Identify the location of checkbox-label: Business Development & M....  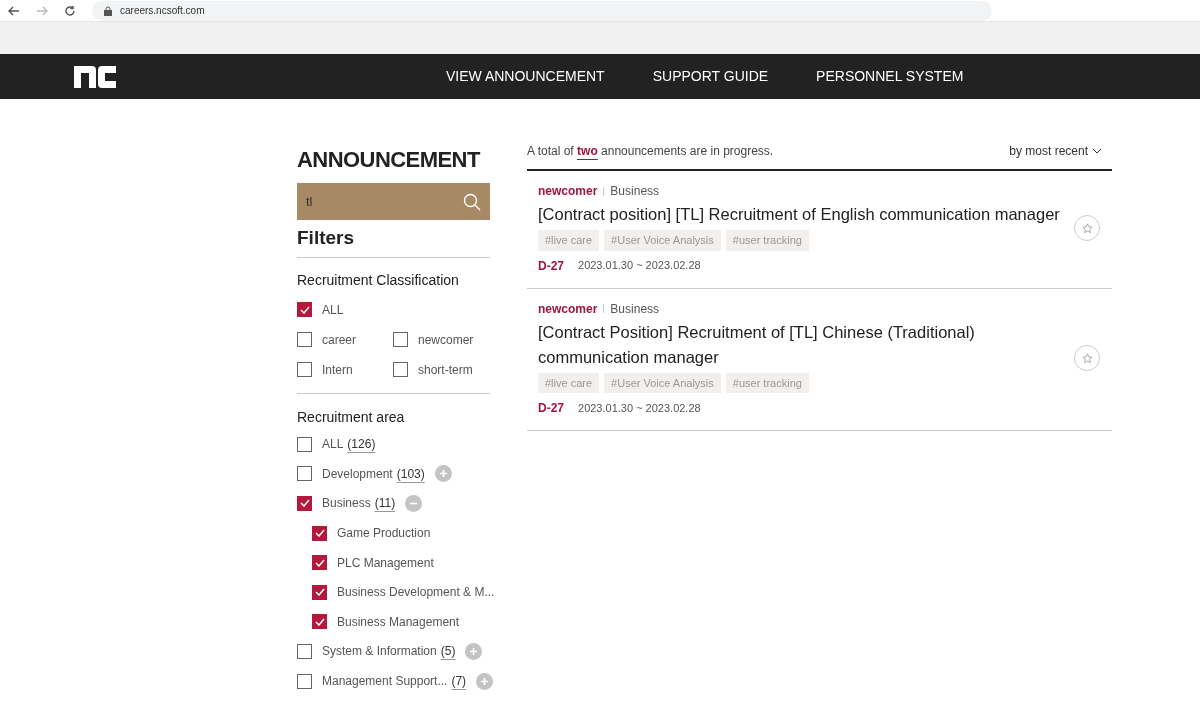
(416, 593).